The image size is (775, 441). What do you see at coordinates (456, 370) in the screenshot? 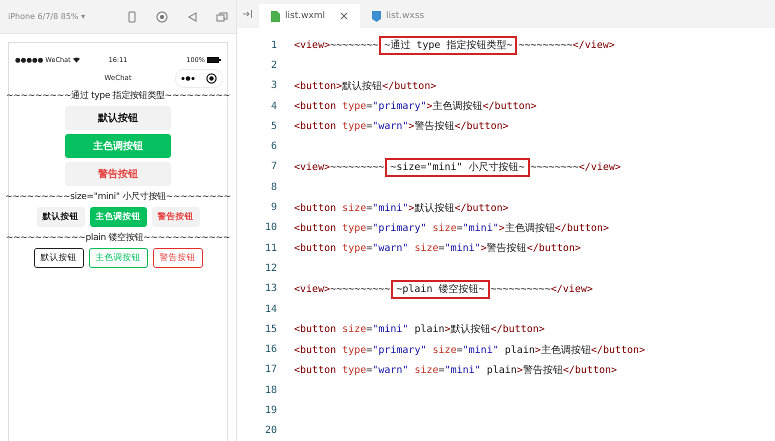
I see `code-line: <button type="warn" size="mini" plain>警告按钮</button>` at bounding box center [456, 370].